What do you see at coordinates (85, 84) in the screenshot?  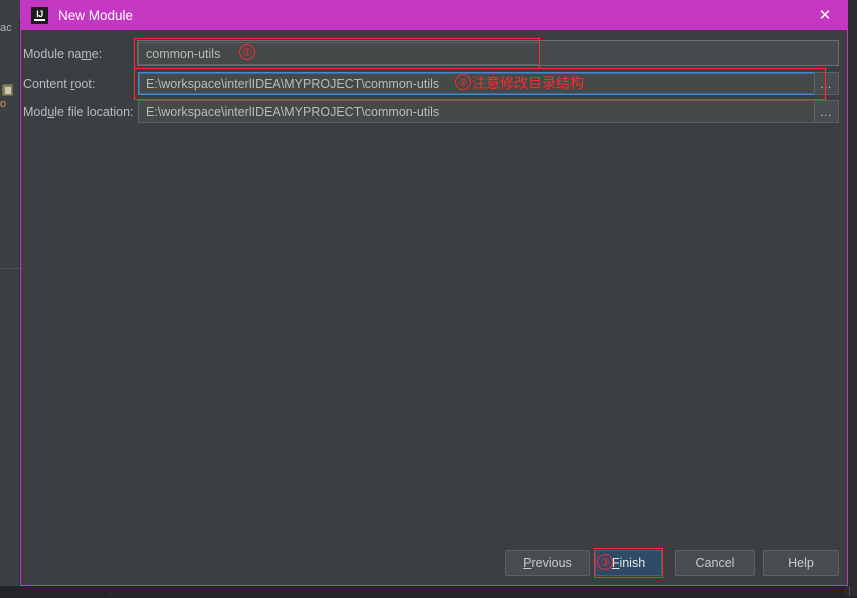 I see `content-root-label-post: oot:` at bounding box center [85, 84].